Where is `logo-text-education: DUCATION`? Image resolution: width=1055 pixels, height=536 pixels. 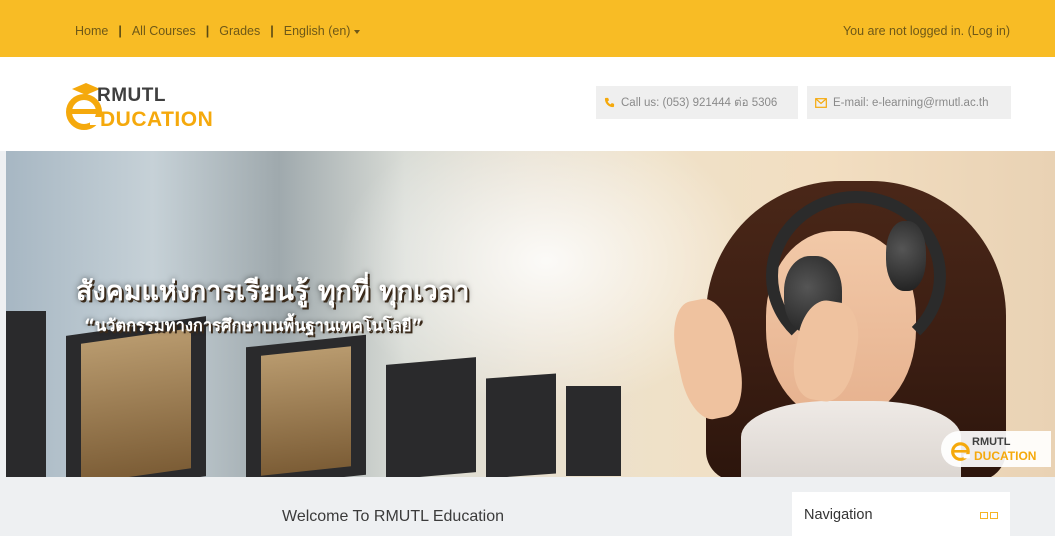
logo-text-education: DUCATION is located at coordinates (157, 119).